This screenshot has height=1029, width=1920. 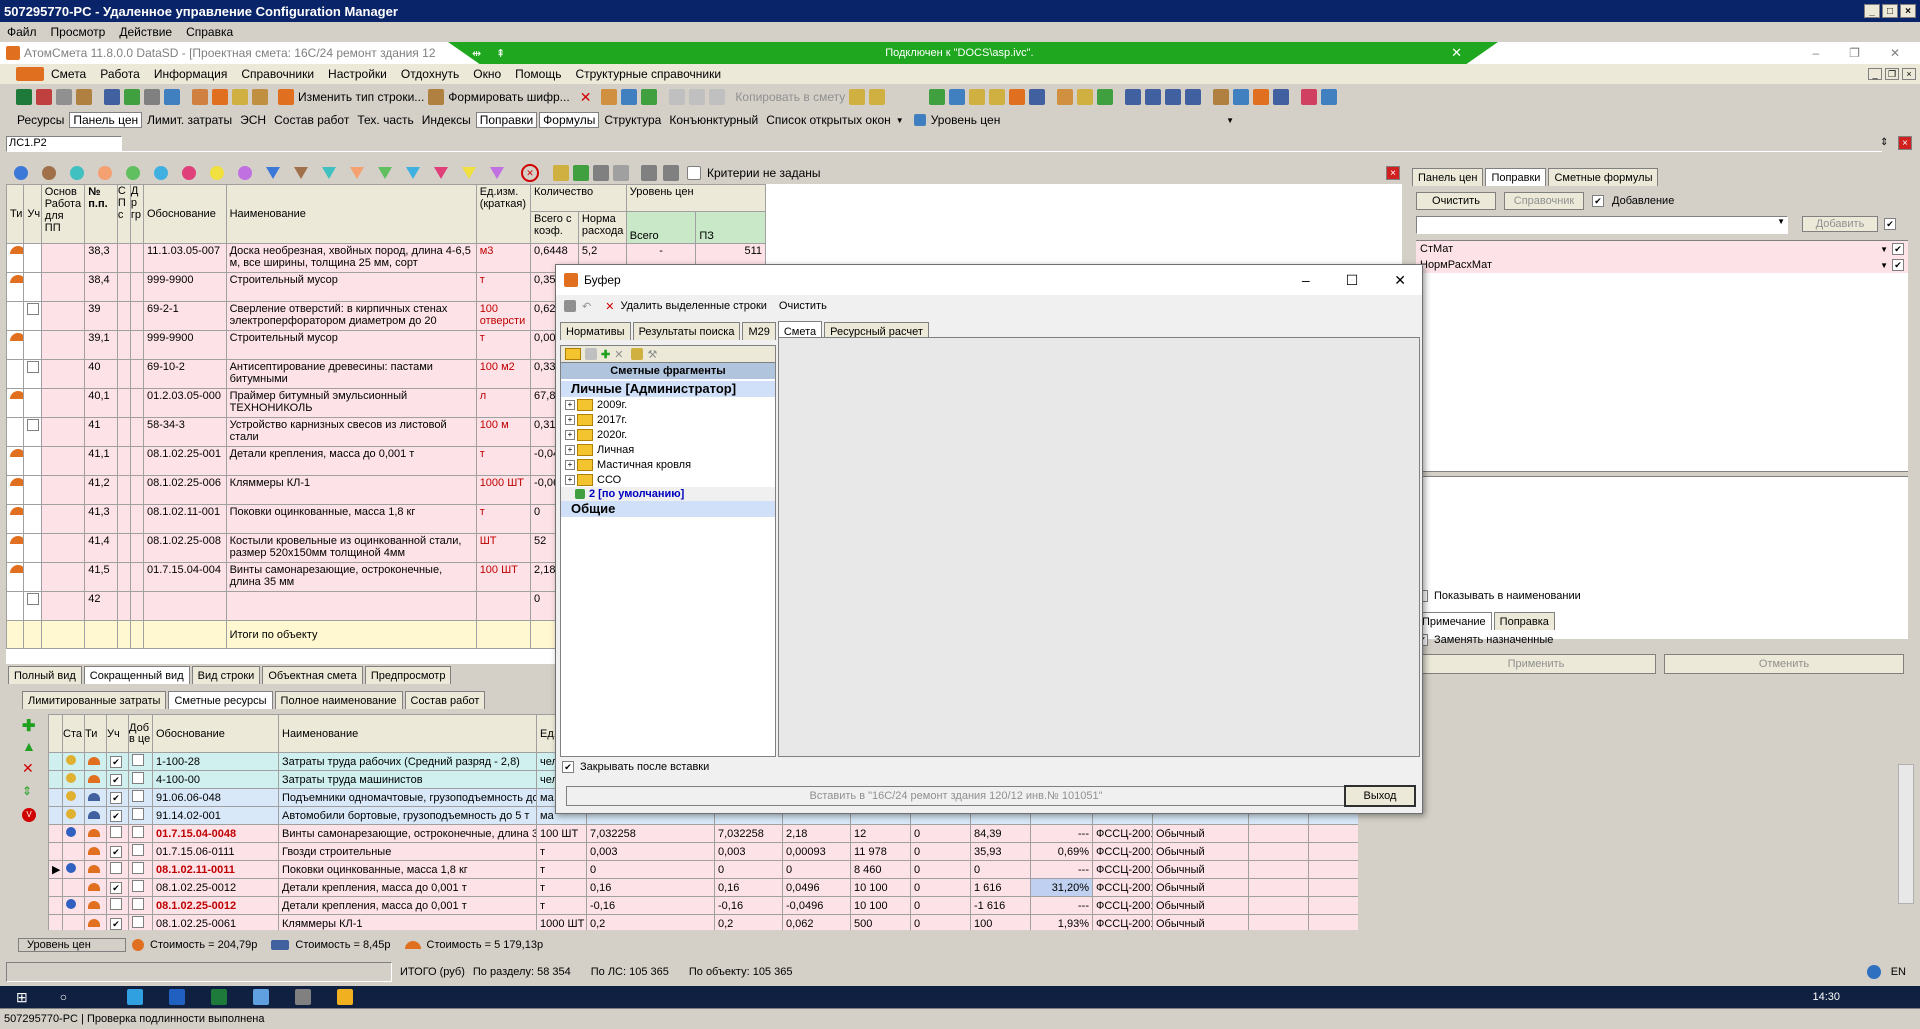 What do you see at coordinates (101, 316) in the screenshot?
I see `cell-num: 39` at bounding box center [101, 316].